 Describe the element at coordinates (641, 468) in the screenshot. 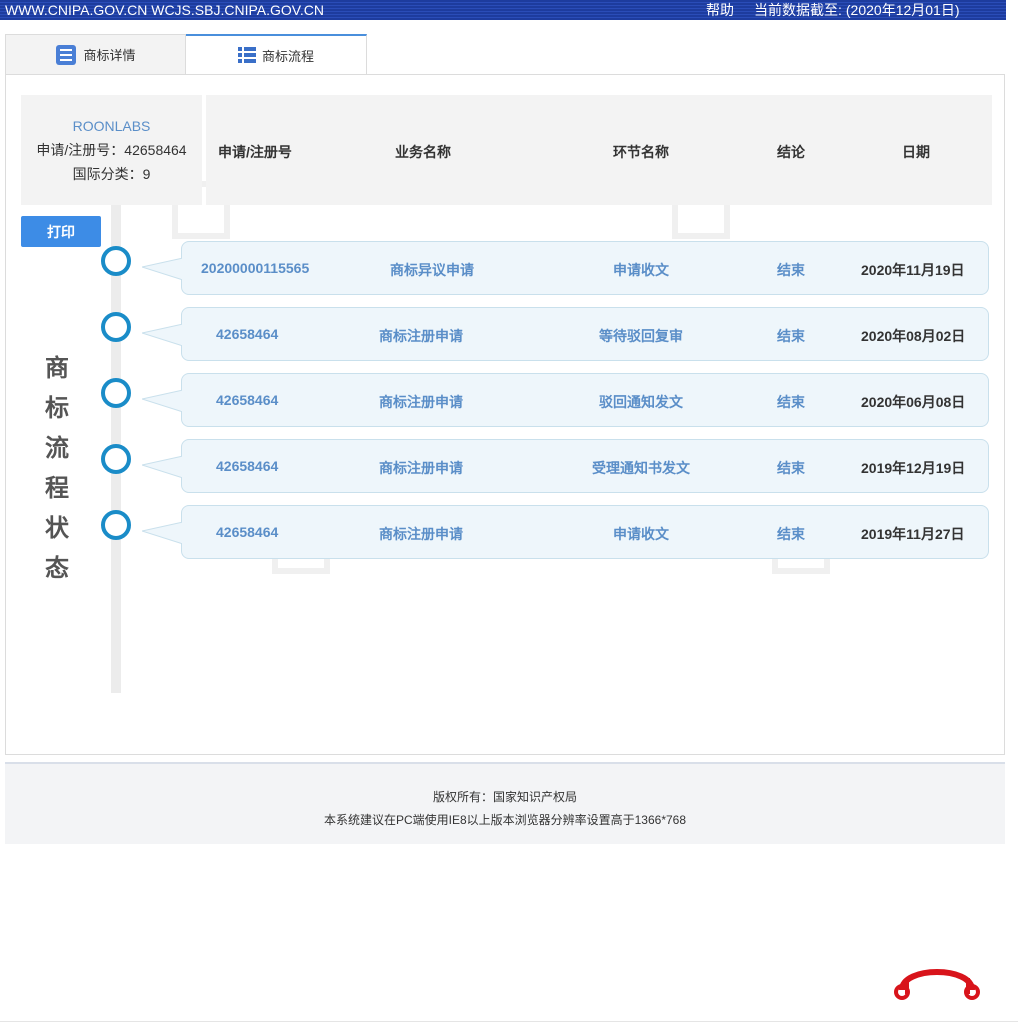

I see `row-step: 受理通知书发文` at that location.